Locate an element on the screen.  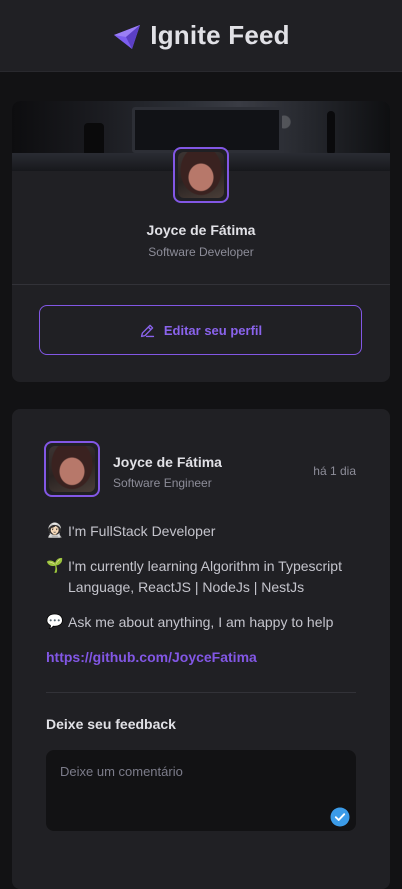
ignite-logo-icon is located at coordinates (127, 36).